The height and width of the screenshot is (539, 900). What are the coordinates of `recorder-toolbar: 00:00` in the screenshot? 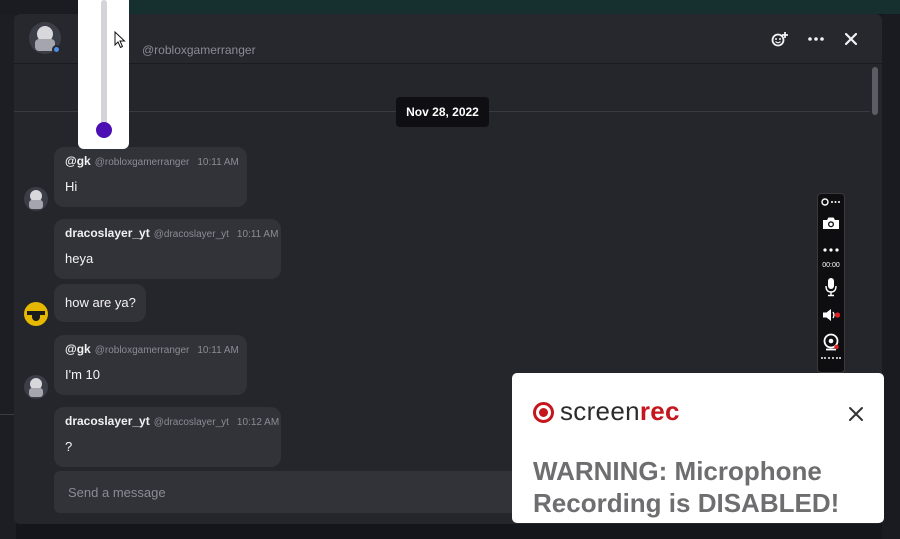 It's located at (831, 283).